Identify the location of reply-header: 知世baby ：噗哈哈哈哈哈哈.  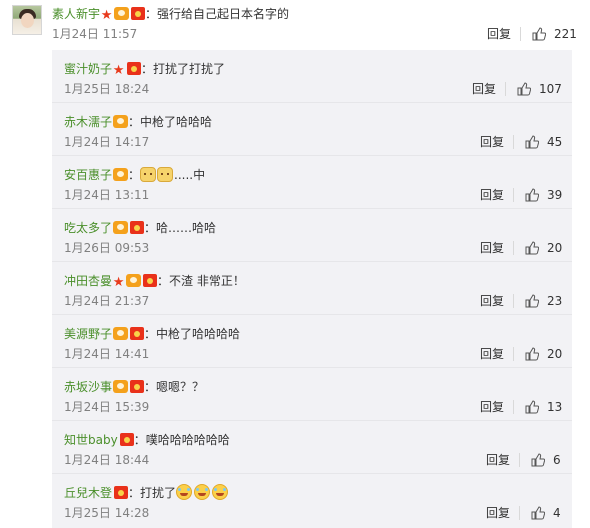
(147, 440).